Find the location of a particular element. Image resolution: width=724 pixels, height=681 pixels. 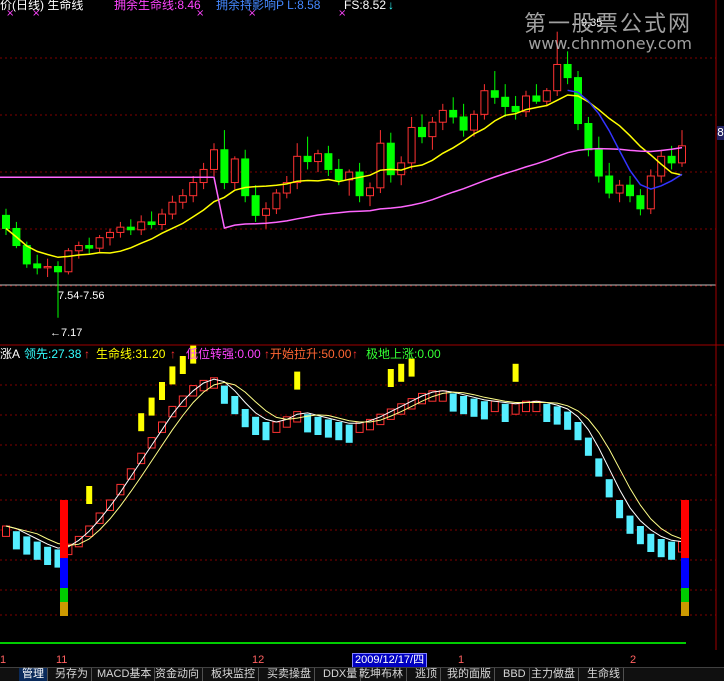

down-arrow-icon: ↓ is located at coordinates (391, 6).